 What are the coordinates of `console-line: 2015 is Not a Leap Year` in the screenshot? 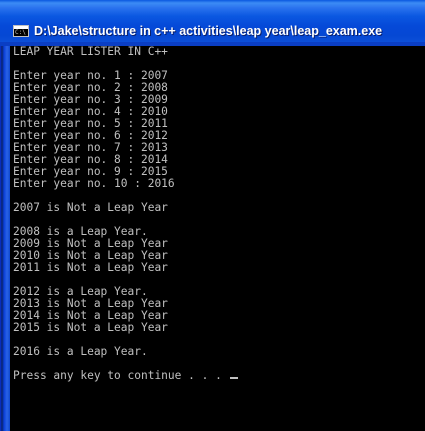 It's located at (90, 327).